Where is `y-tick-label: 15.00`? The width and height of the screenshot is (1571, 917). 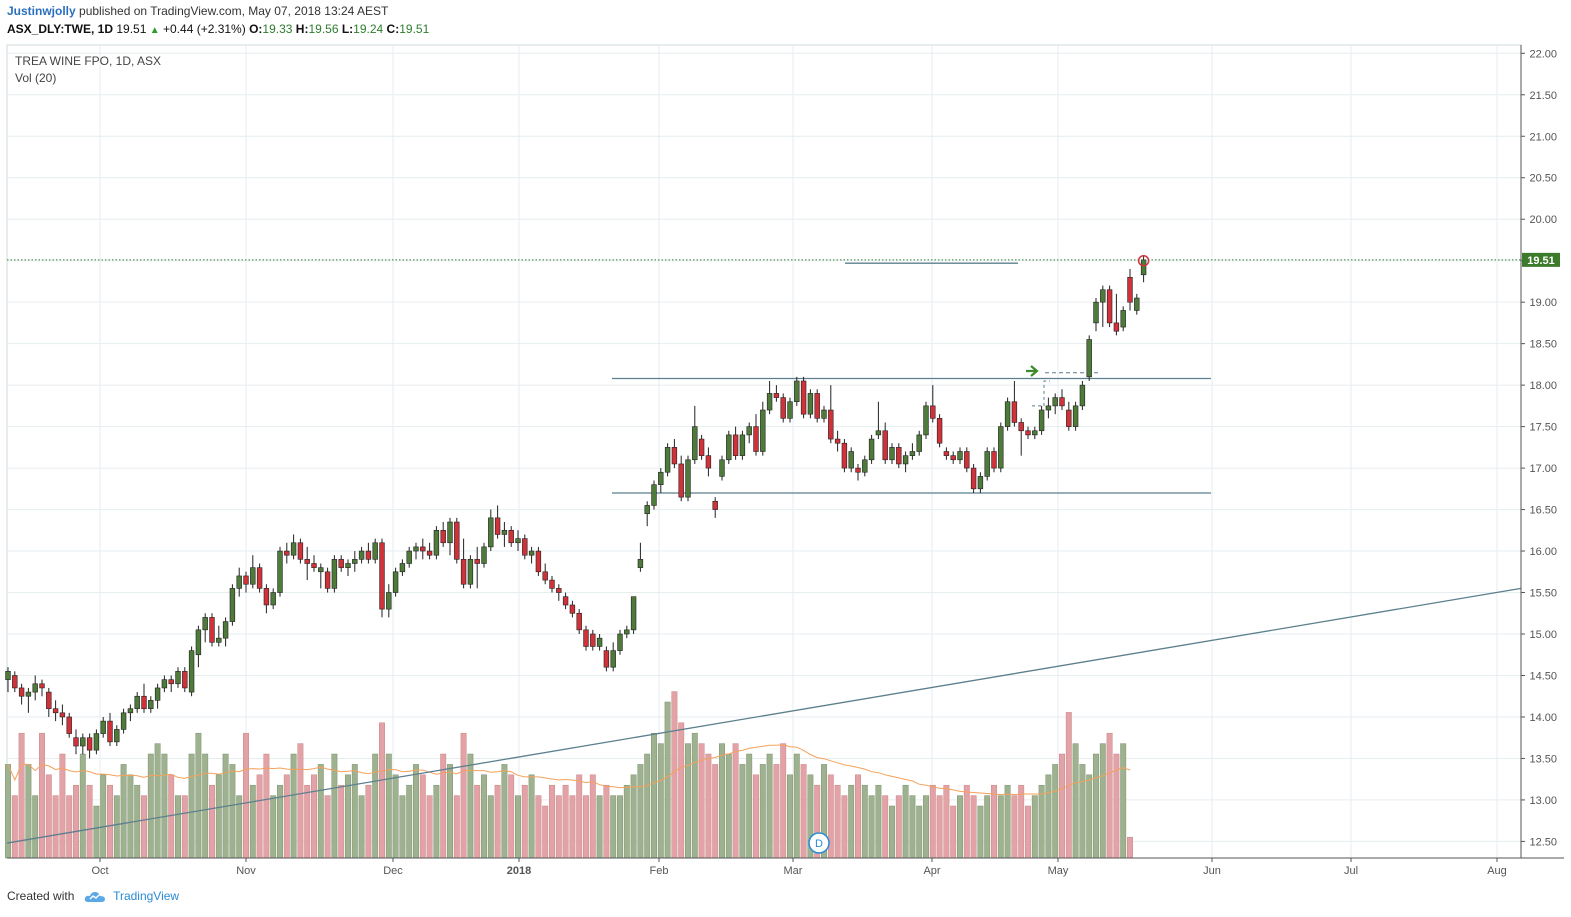 y-tick-label: 15.00 is located at coordinates (1543, 635).